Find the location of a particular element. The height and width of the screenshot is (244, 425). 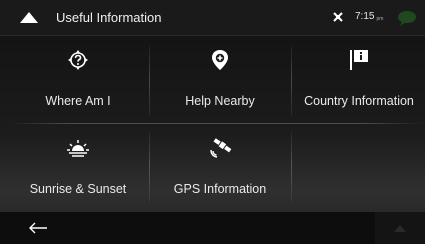

clock-suffix: pm is located at coordinates (380, 19).